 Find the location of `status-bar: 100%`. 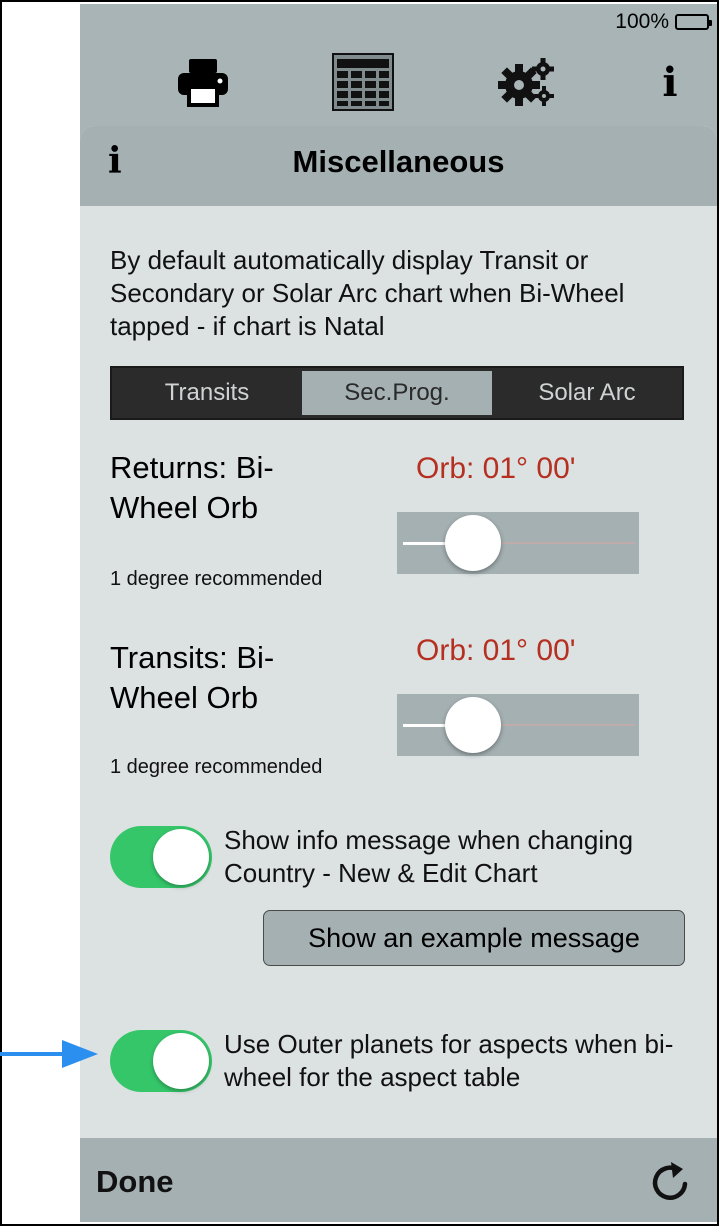

status-bar: 100% is located at coordinates (663, 22).